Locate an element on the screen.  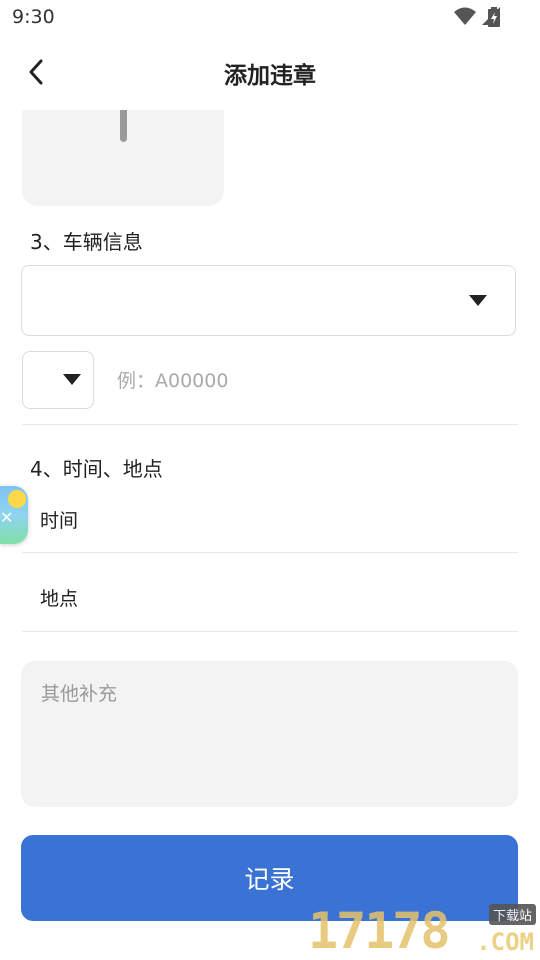
vehicle-select is located at coordinates (268, 300).